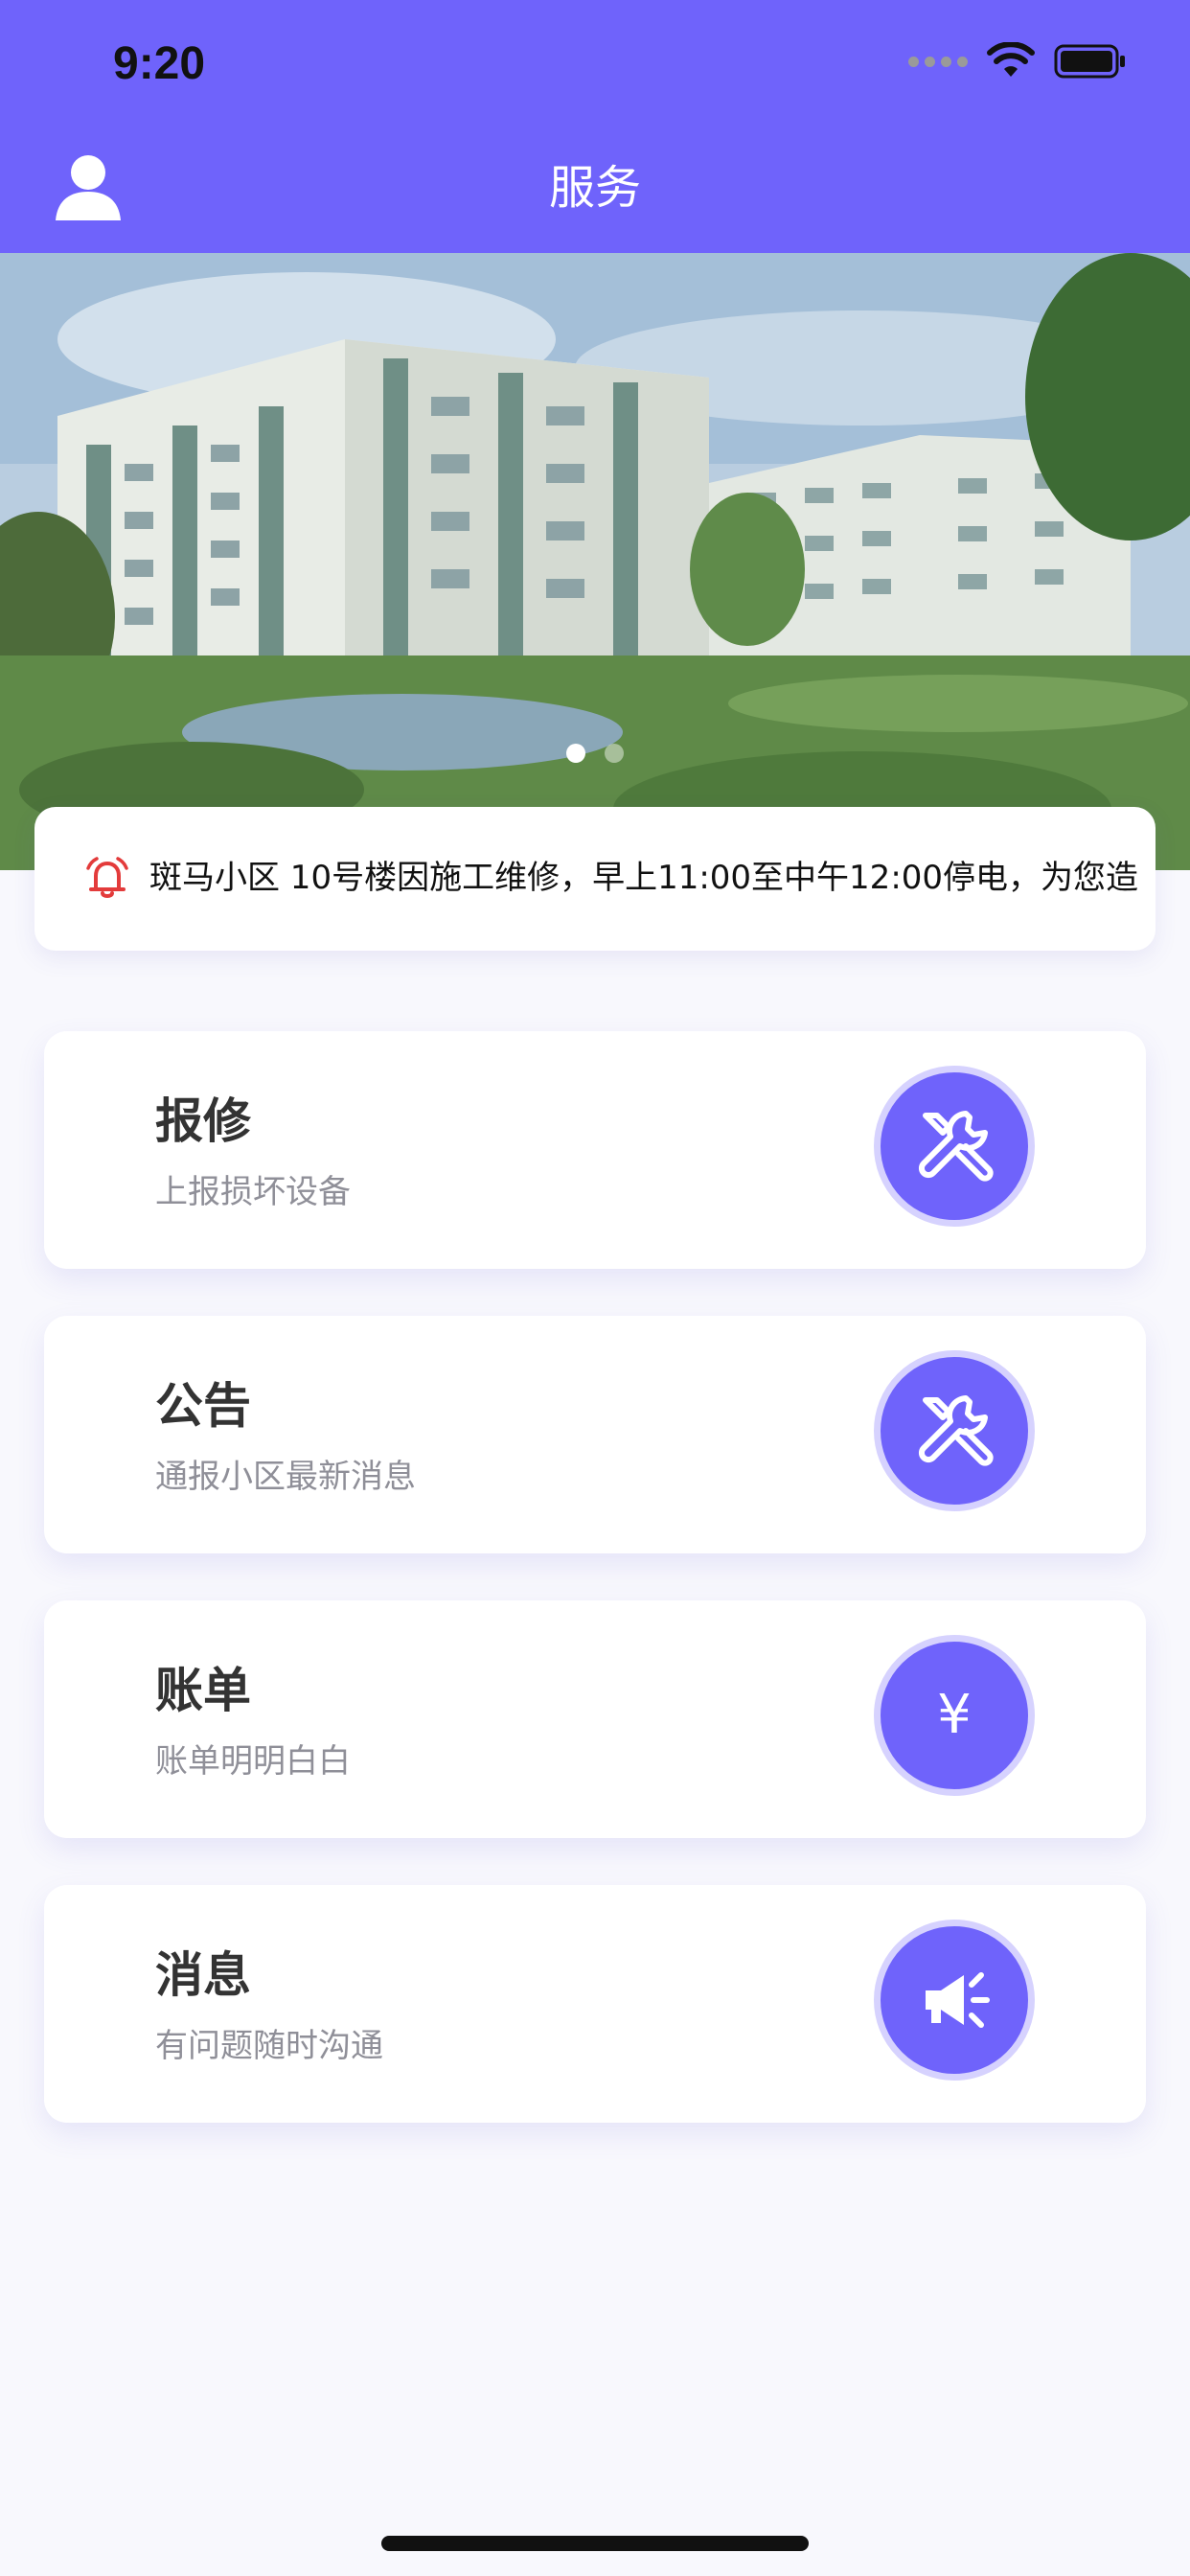 The image size is (1190, 2576). I want to click on megaphone-icon, so click(958, 2000).